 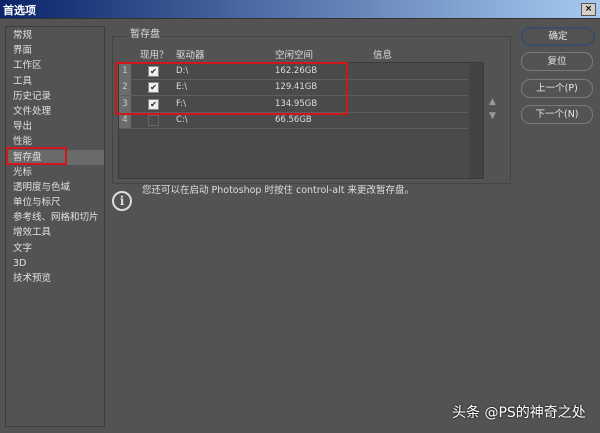 I want to click on table-row: 2 ✔ E:\ 129.41GB, so click(x=294, y=88).